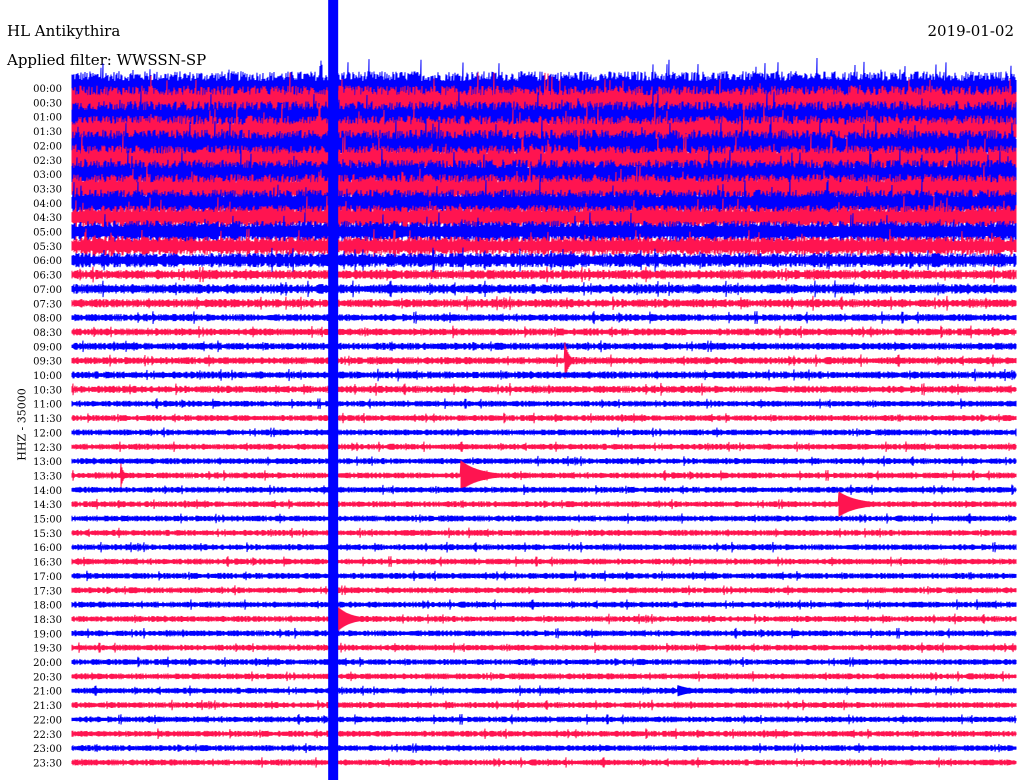 This screenshot has width=1024, height=780. What do you see at coordinates (47, 534) in the screenshot?
I see `row-time-label: 15:30` at bounding box center [47, 534].